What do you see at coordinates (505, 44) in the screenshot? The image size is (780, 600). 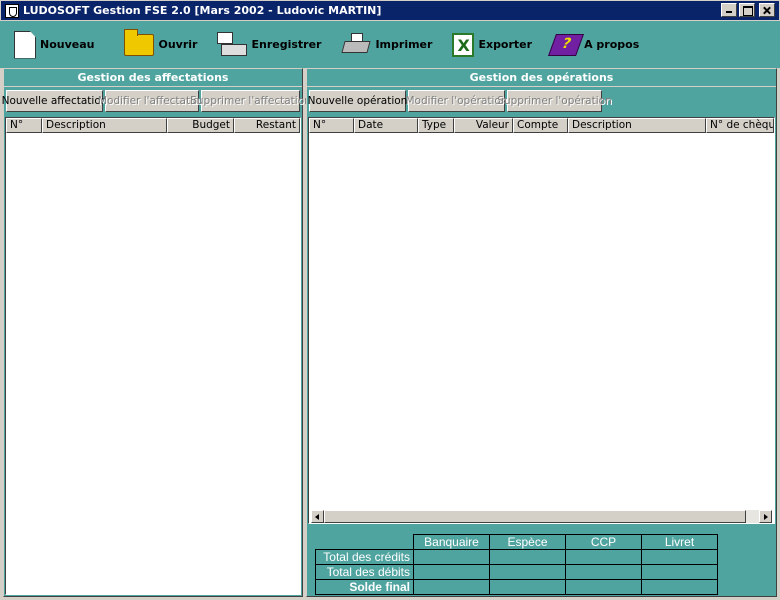 I see `export-label: Exporter` at bounding box center [505, 44].